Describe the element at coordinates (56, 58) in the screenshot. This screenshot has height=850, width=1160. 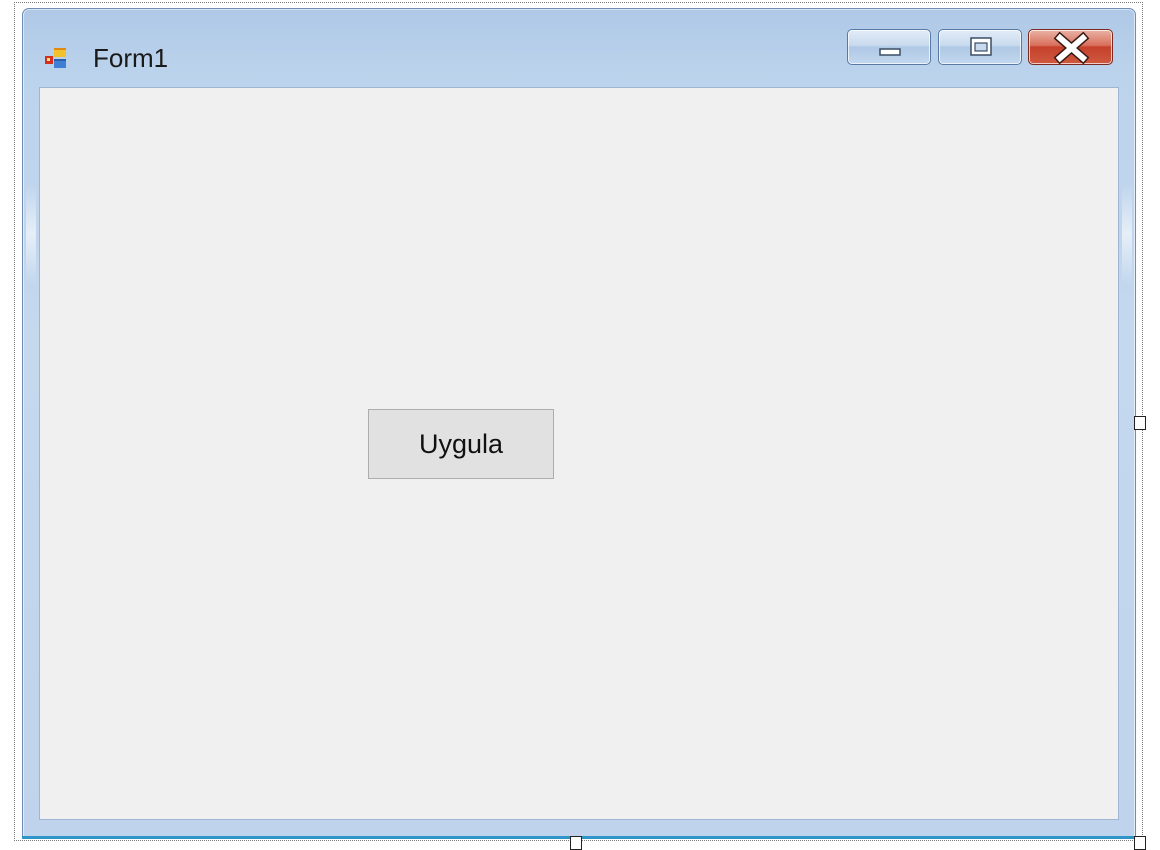
I see `winforms-form-icon` at that location.